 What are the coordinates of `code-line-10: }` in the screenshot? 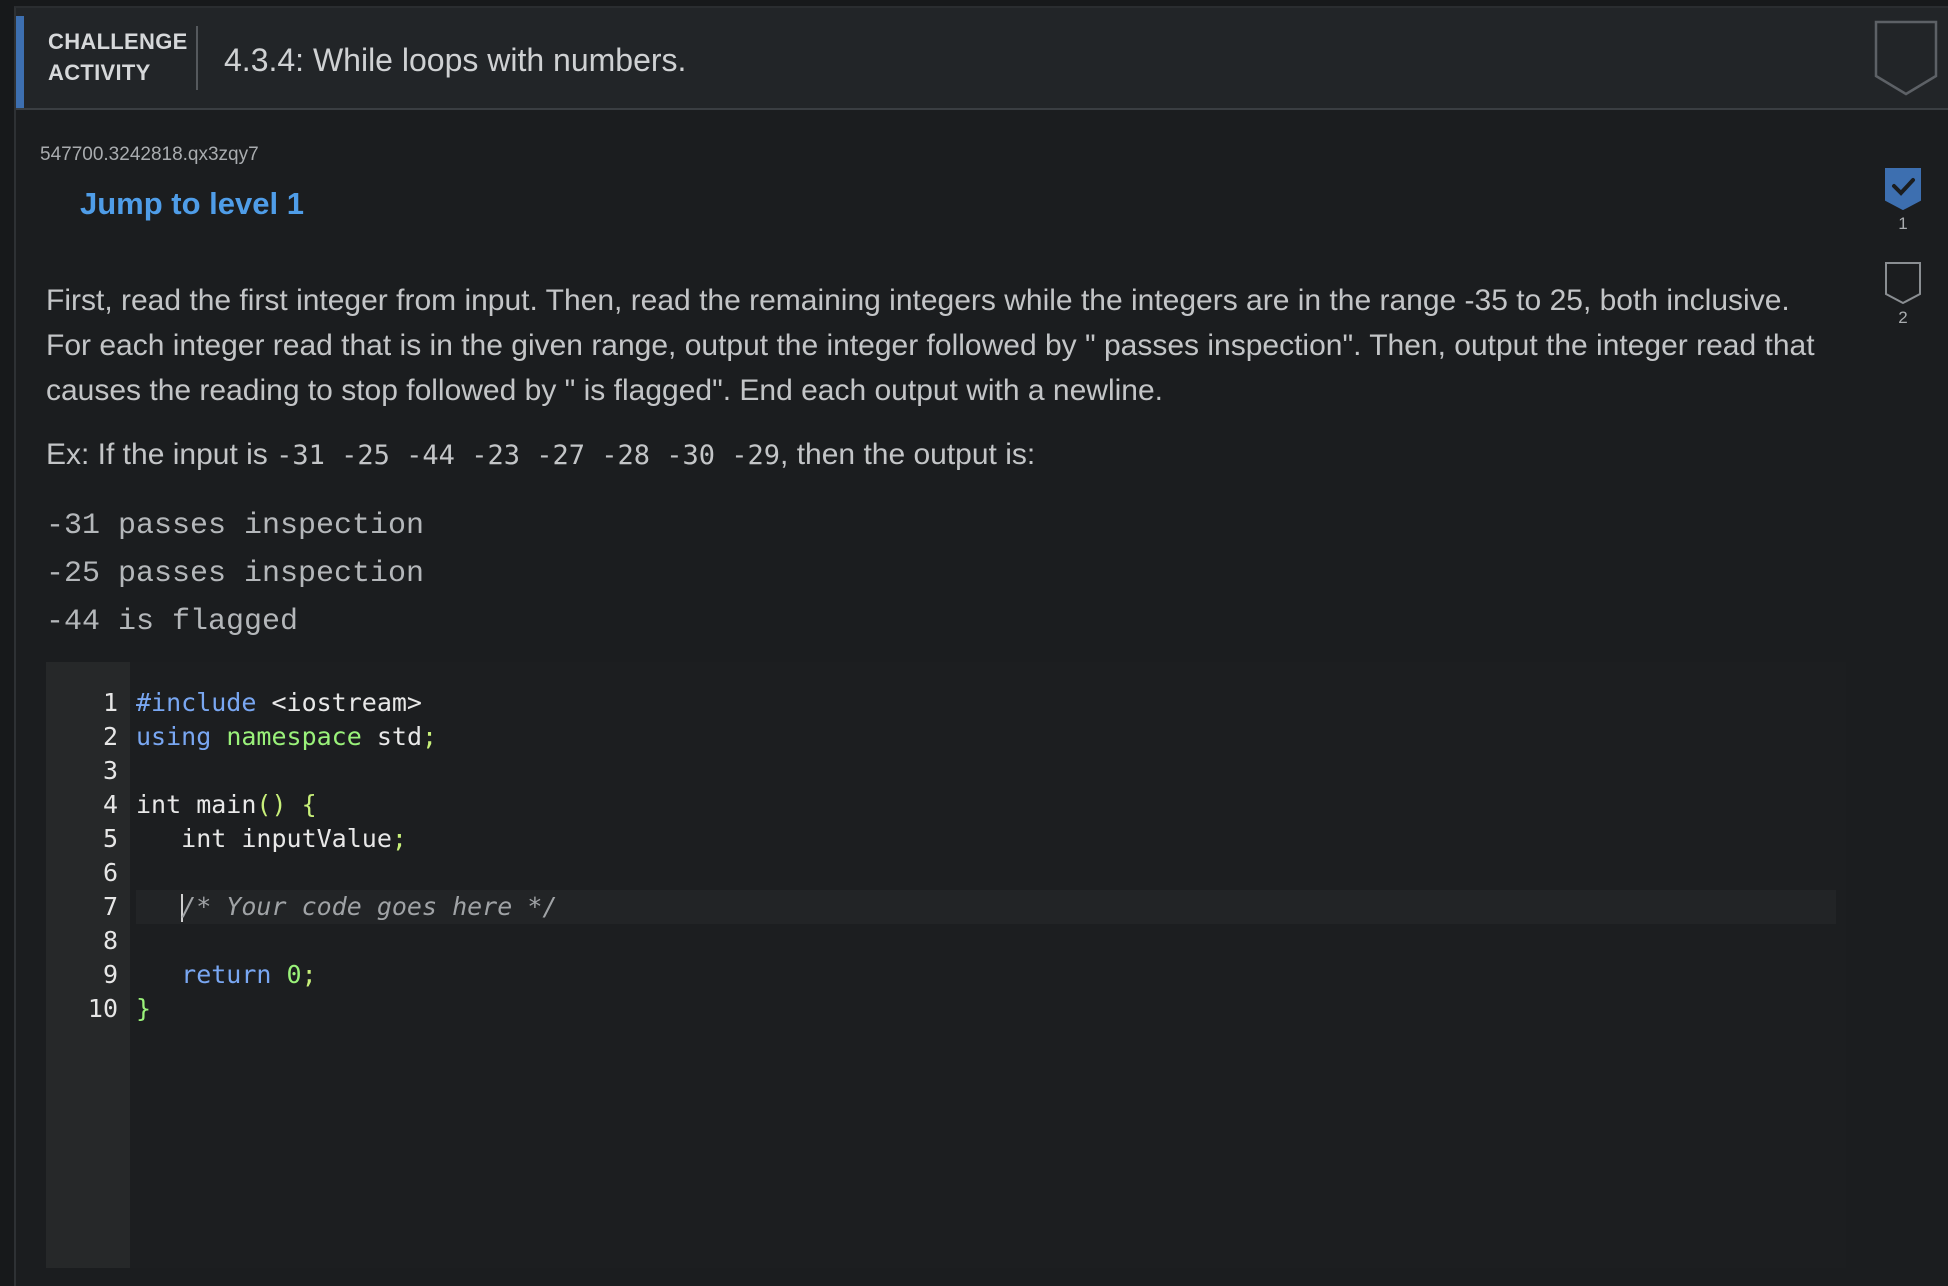 It's located at (986, 1009).